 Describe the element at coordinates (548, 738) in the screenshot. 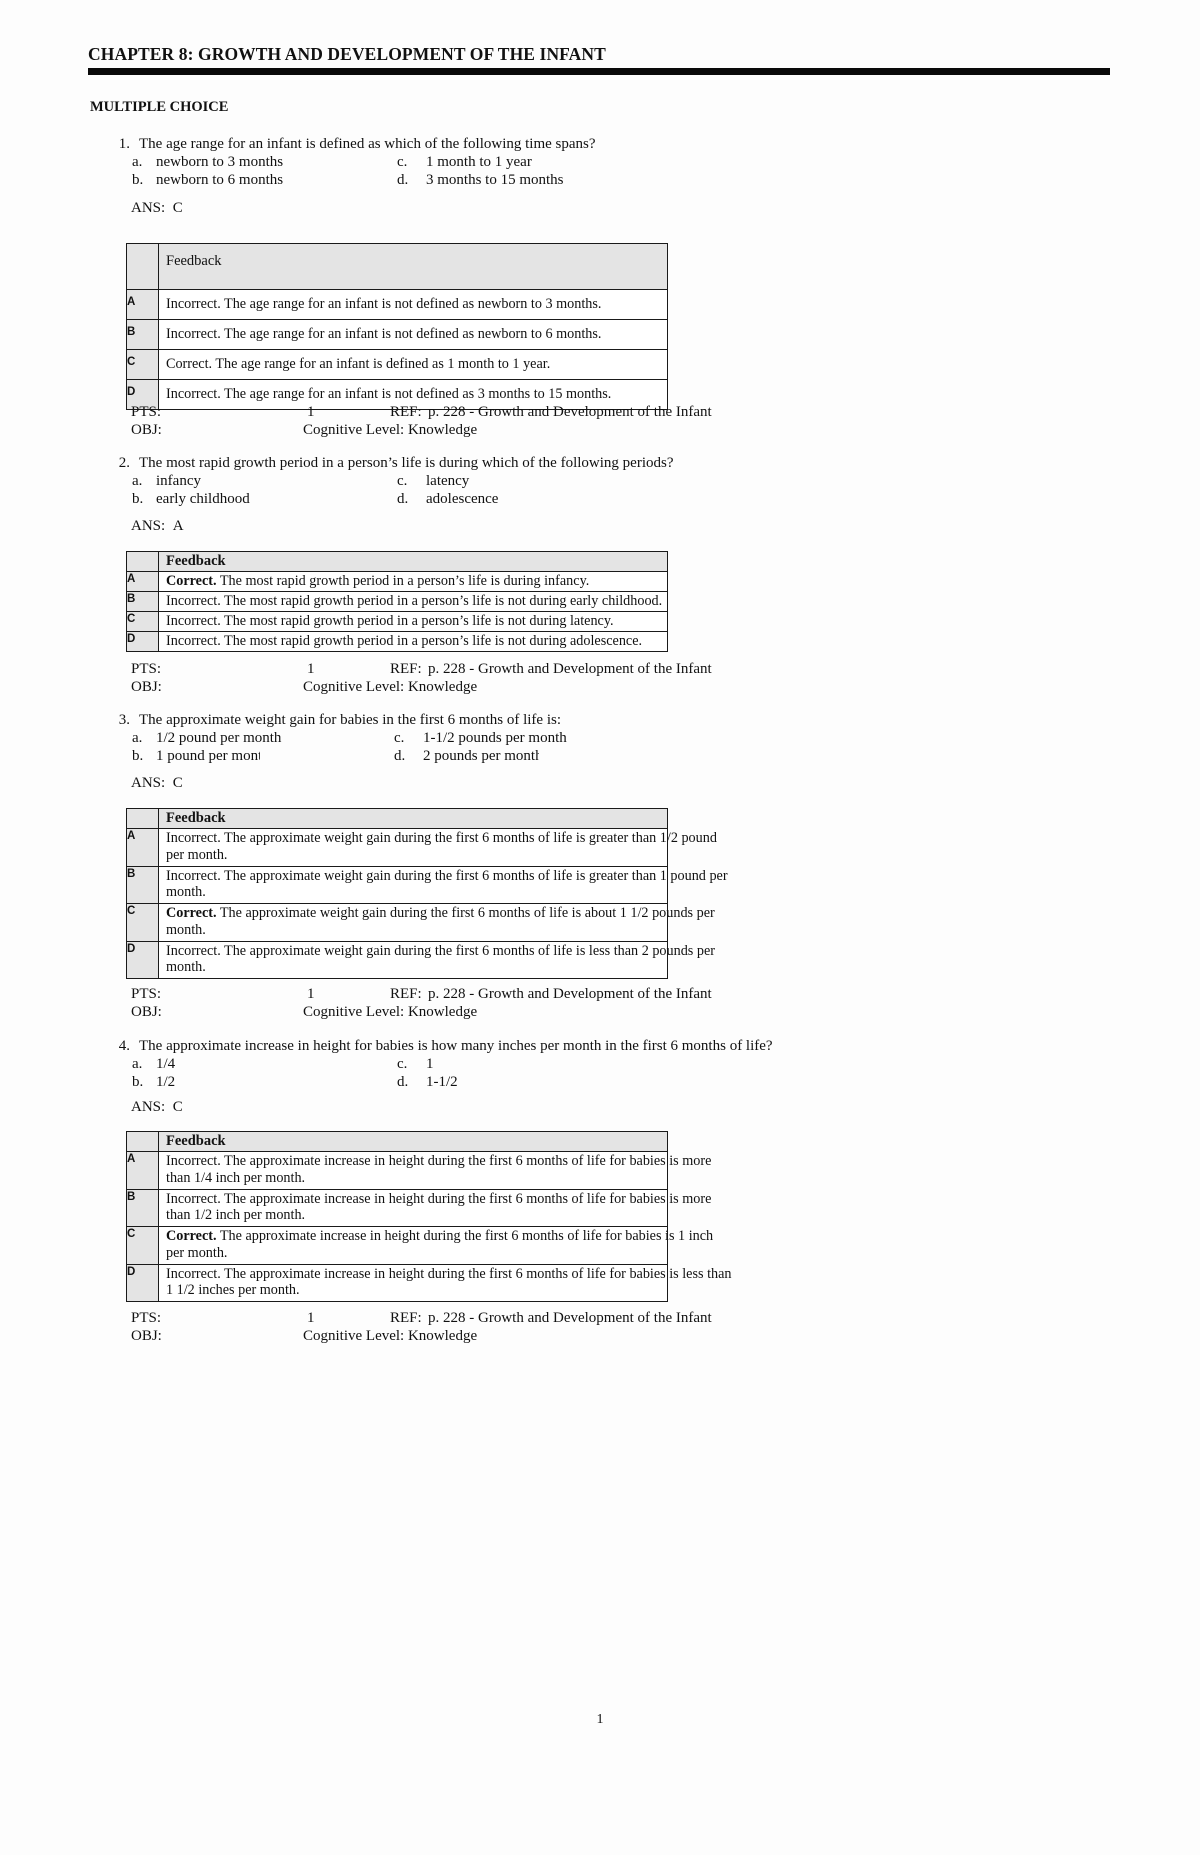

I see `option-c-text: 1-1/2 pounds per month` at that location.